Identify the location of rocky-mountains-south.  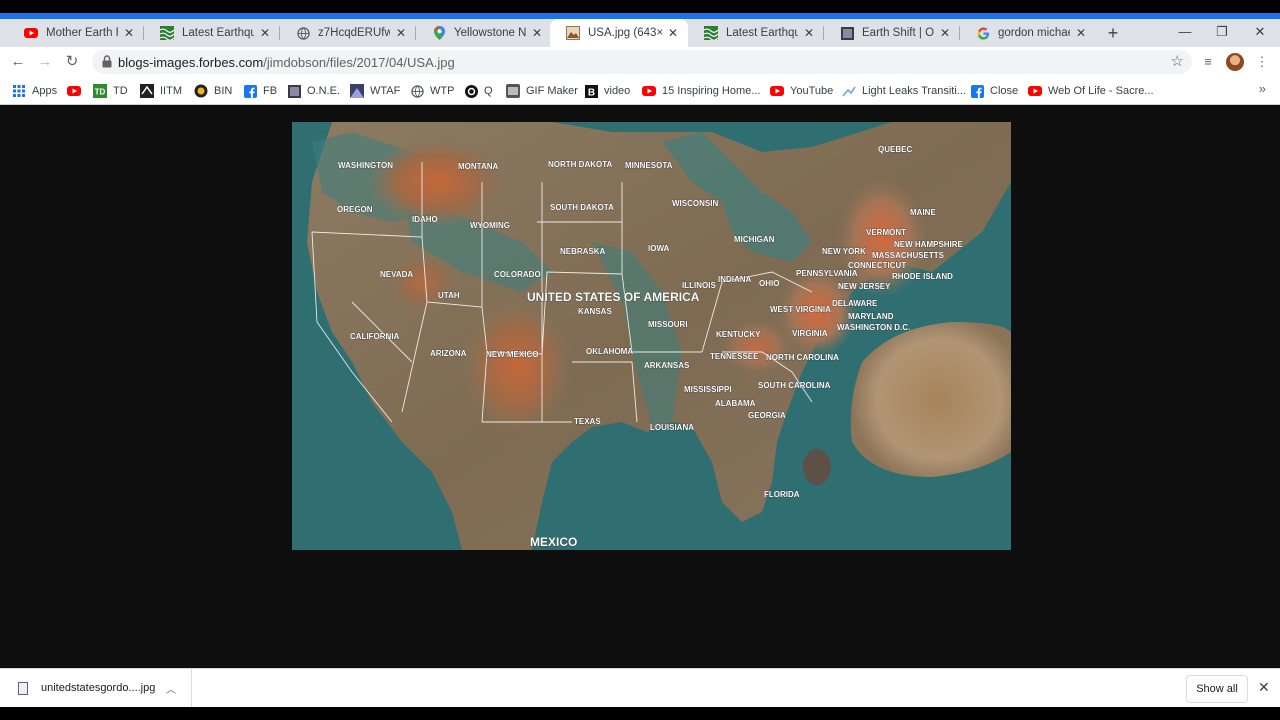
(517, 367).